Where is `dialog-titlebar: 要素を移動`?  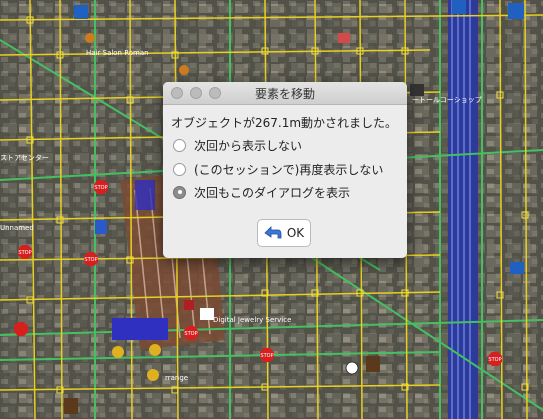 dialog-titlebar: 要素を移動 is located at coordinates (285, 93).